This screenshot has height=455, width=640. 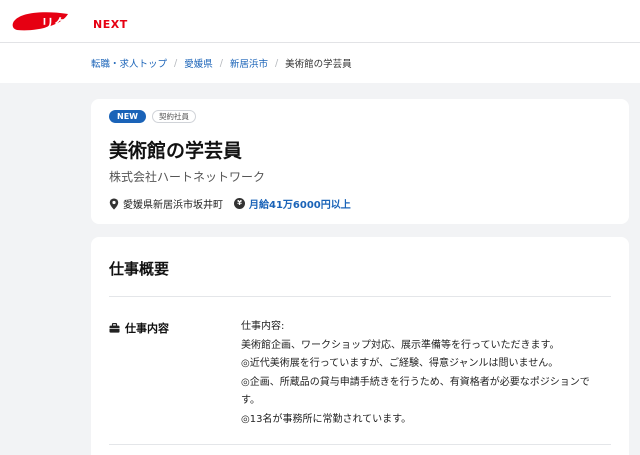 What do you see at coordinates (139, 269) in the screenshot?
I see `section-title: 仕事概要` at bounding box center [139, 269].